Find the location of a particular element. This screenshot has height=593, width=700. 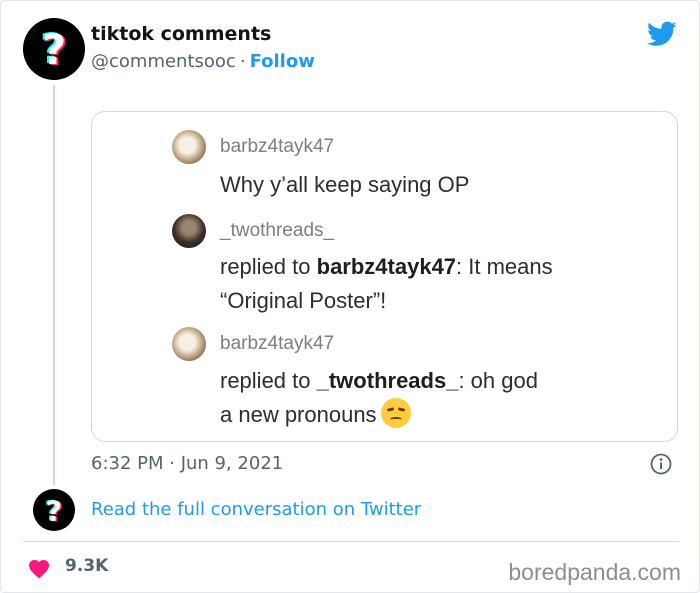

comment-text: replied to barbz4tayk47: It means is located at coordinates (386, 267).